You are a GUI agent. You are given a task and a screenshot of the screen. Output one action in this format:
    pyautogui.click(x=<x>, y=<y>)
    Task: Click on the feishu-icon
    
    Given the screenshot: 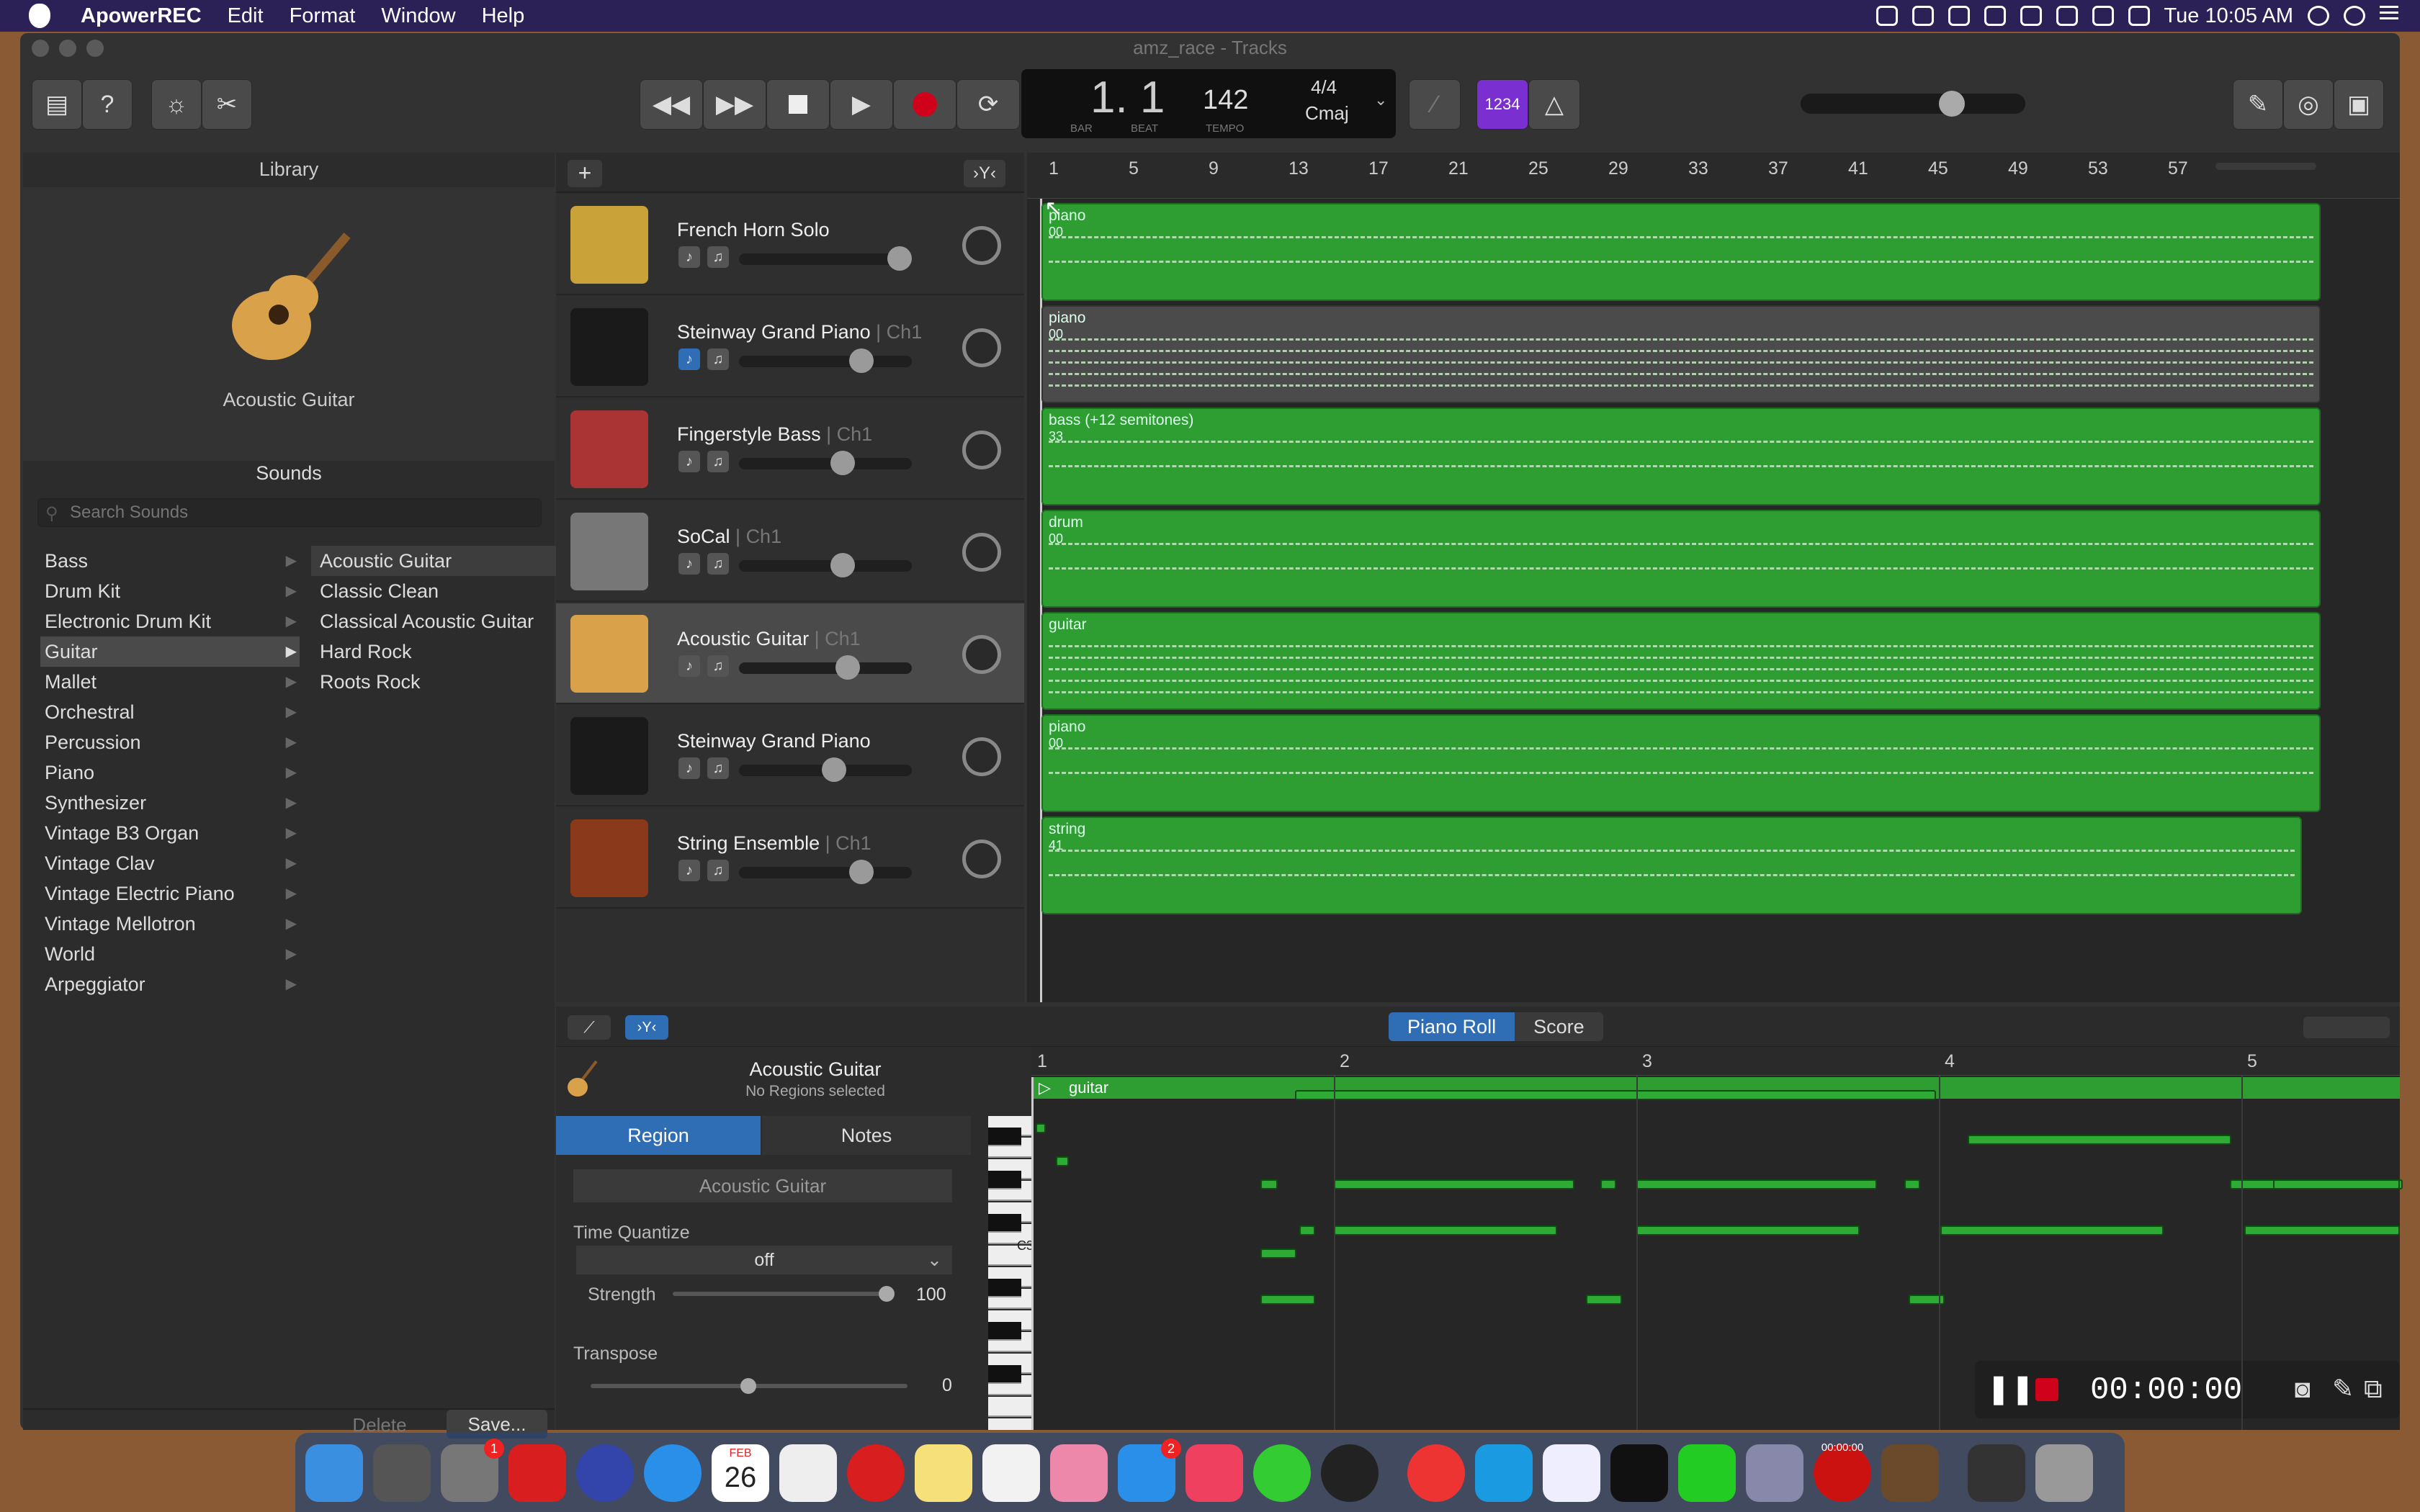 What is the action you would take?
    pyautogui.click(x=1504, y=1473)
    